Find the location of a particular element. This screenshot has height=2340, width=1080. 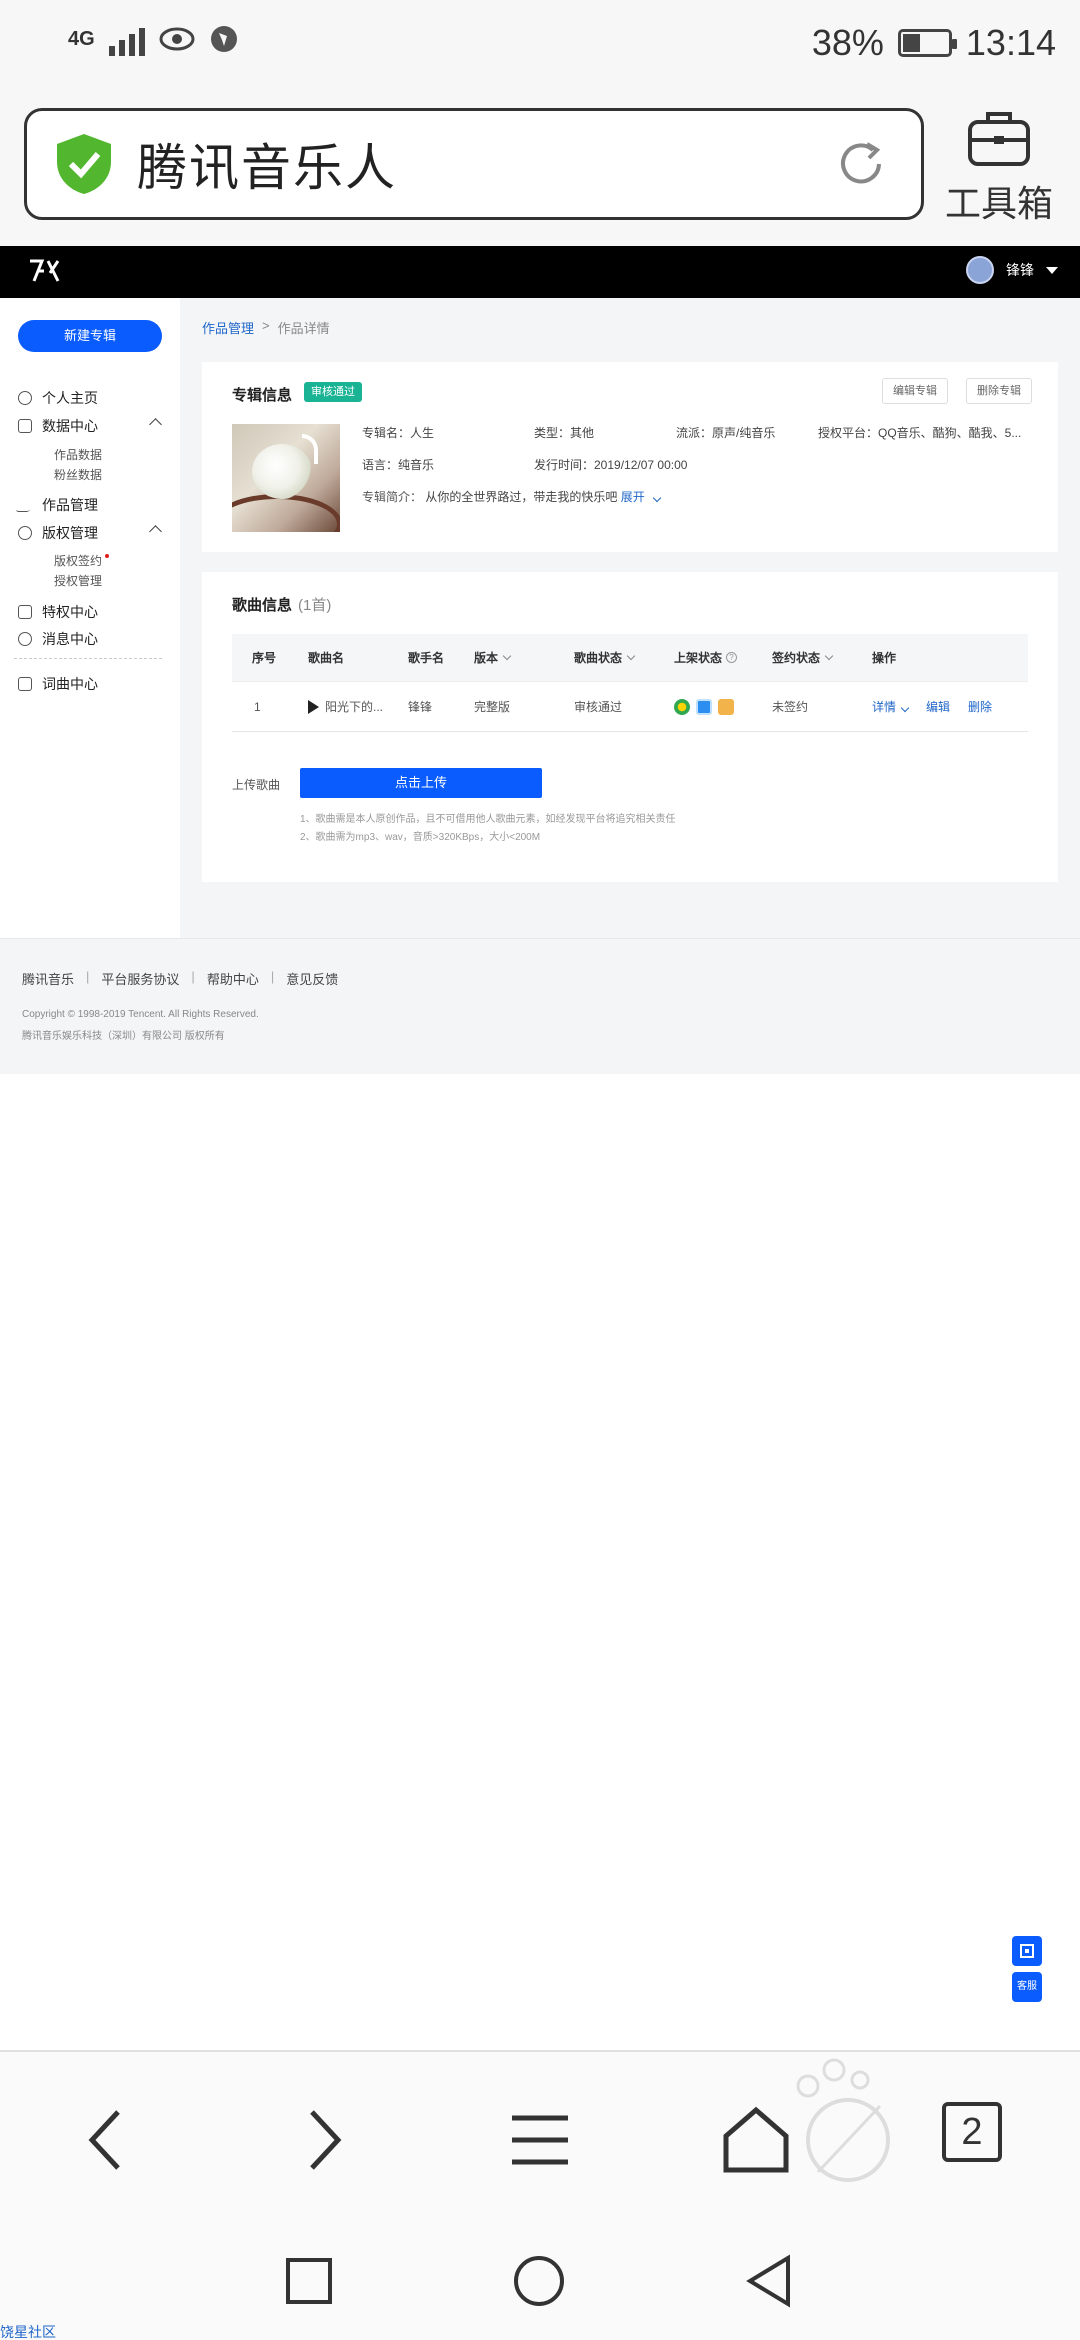

breadcrumb: 作品管理 > 作品详情 is located at coordinates (266, 327).